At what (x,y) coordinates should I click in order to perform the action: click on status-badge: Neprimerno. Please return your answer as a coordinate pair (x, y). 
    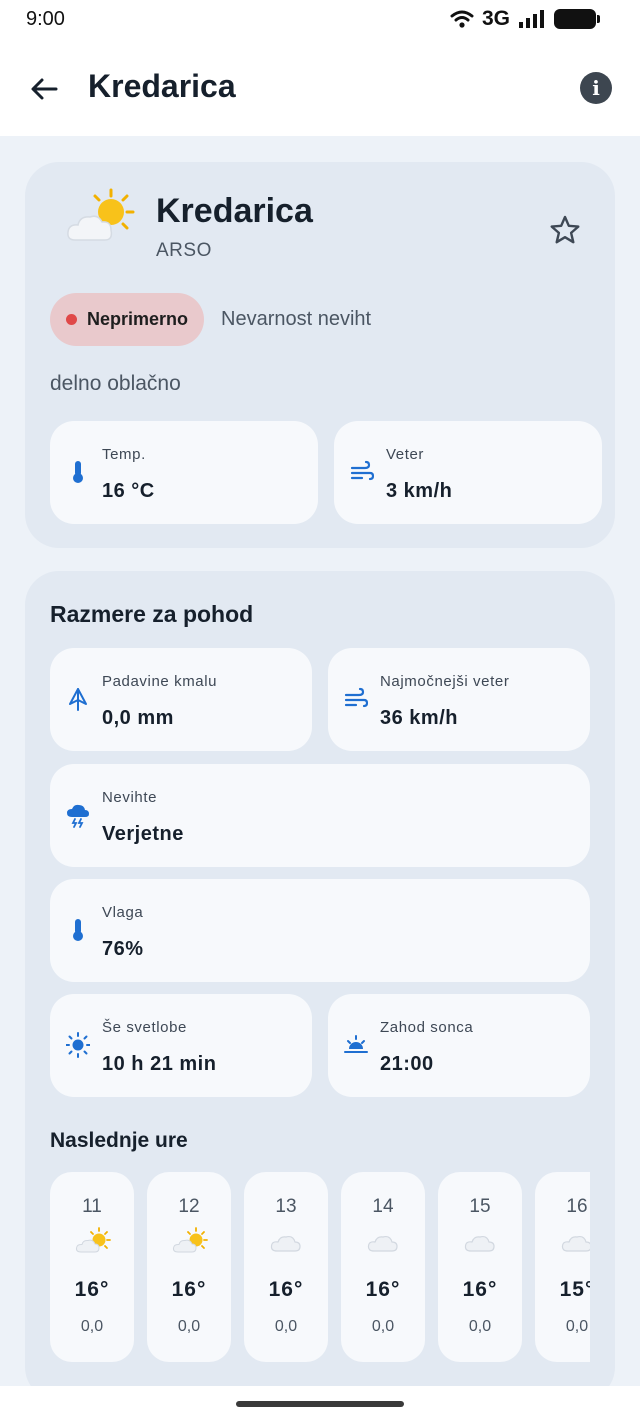
    Looking at the image, I should click on (127, 319).